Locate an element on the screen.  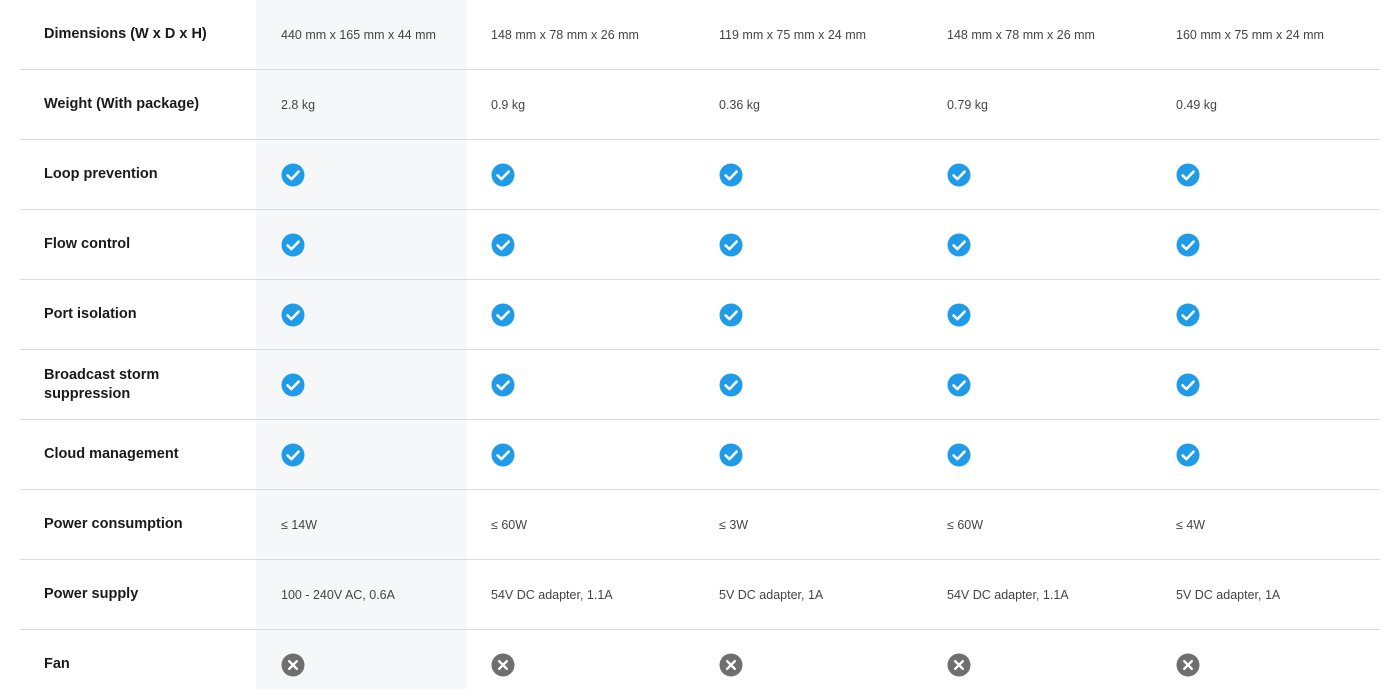
spec-value: ≤ 14W is located at coordinates (299, 524).